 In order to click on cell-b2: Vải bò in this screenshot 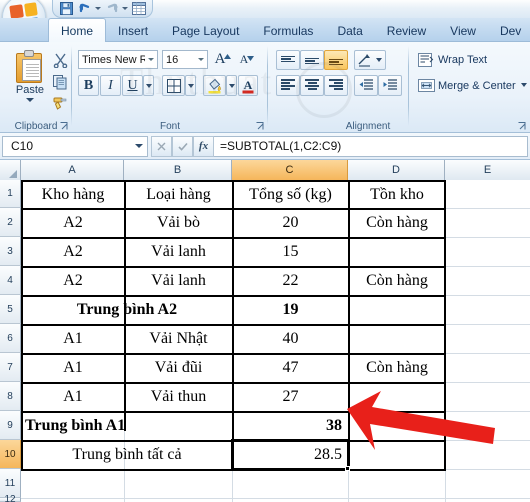, I will do `click(178, 223)`.